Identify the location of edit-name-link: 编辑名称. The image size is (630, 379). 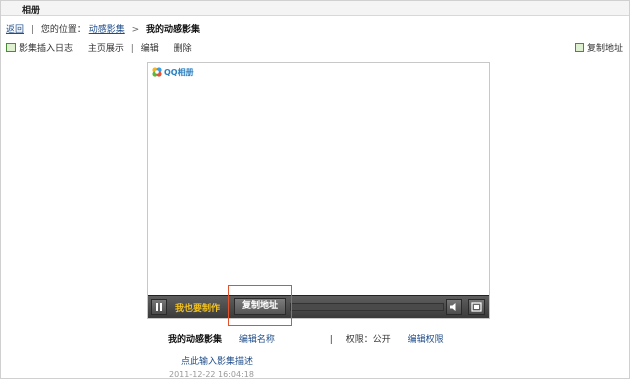
(257, 340).